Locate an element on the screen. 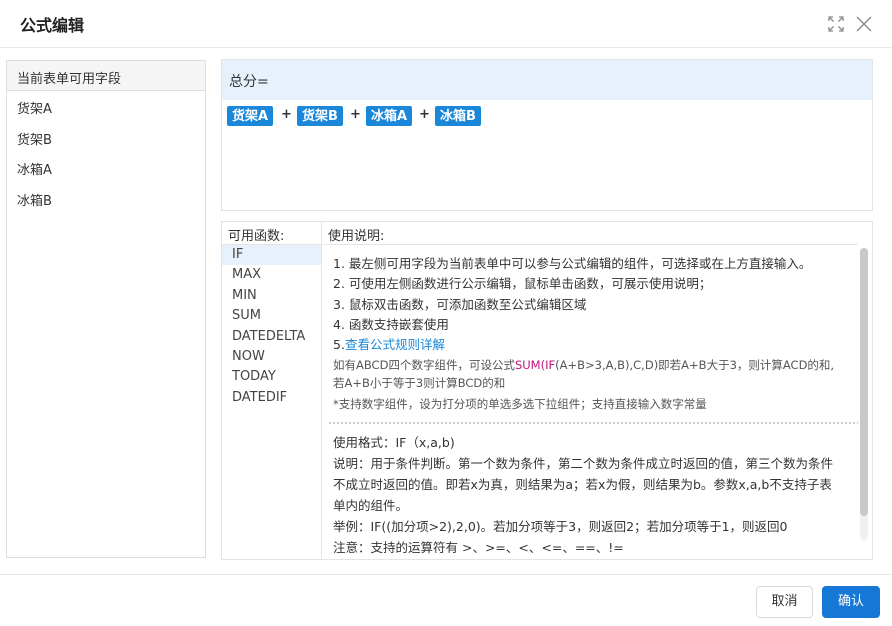 The image size is (892, 626). function-item-now: NOW is located at coordinates (271, 357).